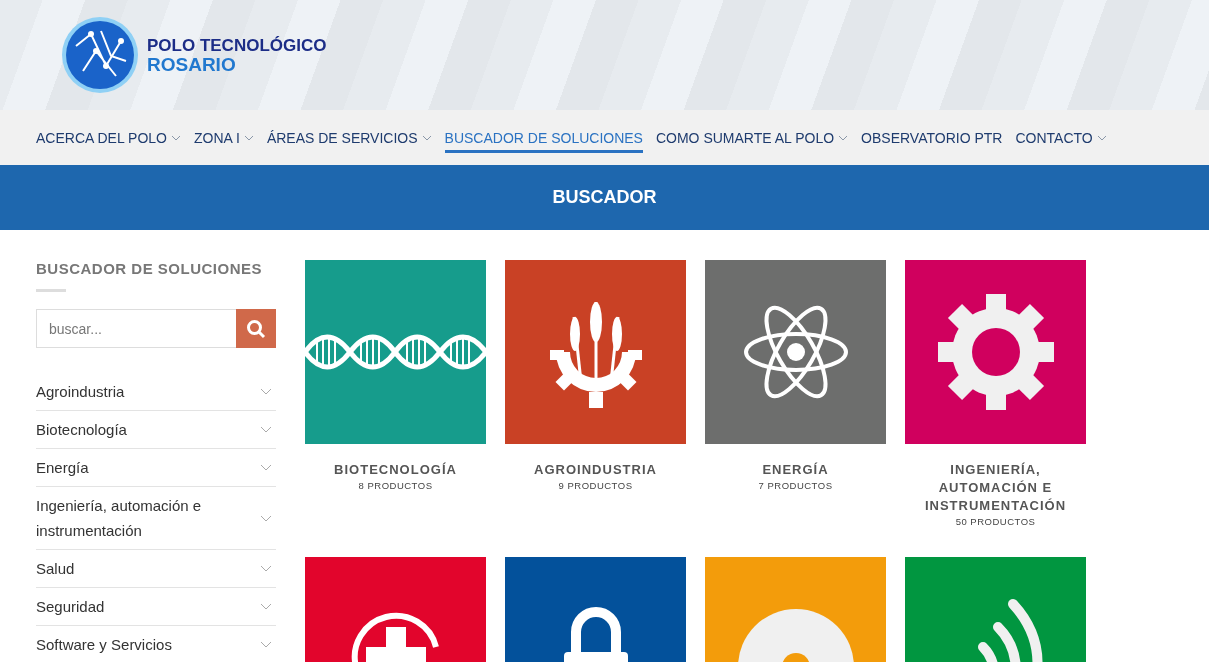  What do you see at coordinates (604, 197) in the screenshot?
I see `banner-title: BUSCADOR` at bounding box center [604, 197].